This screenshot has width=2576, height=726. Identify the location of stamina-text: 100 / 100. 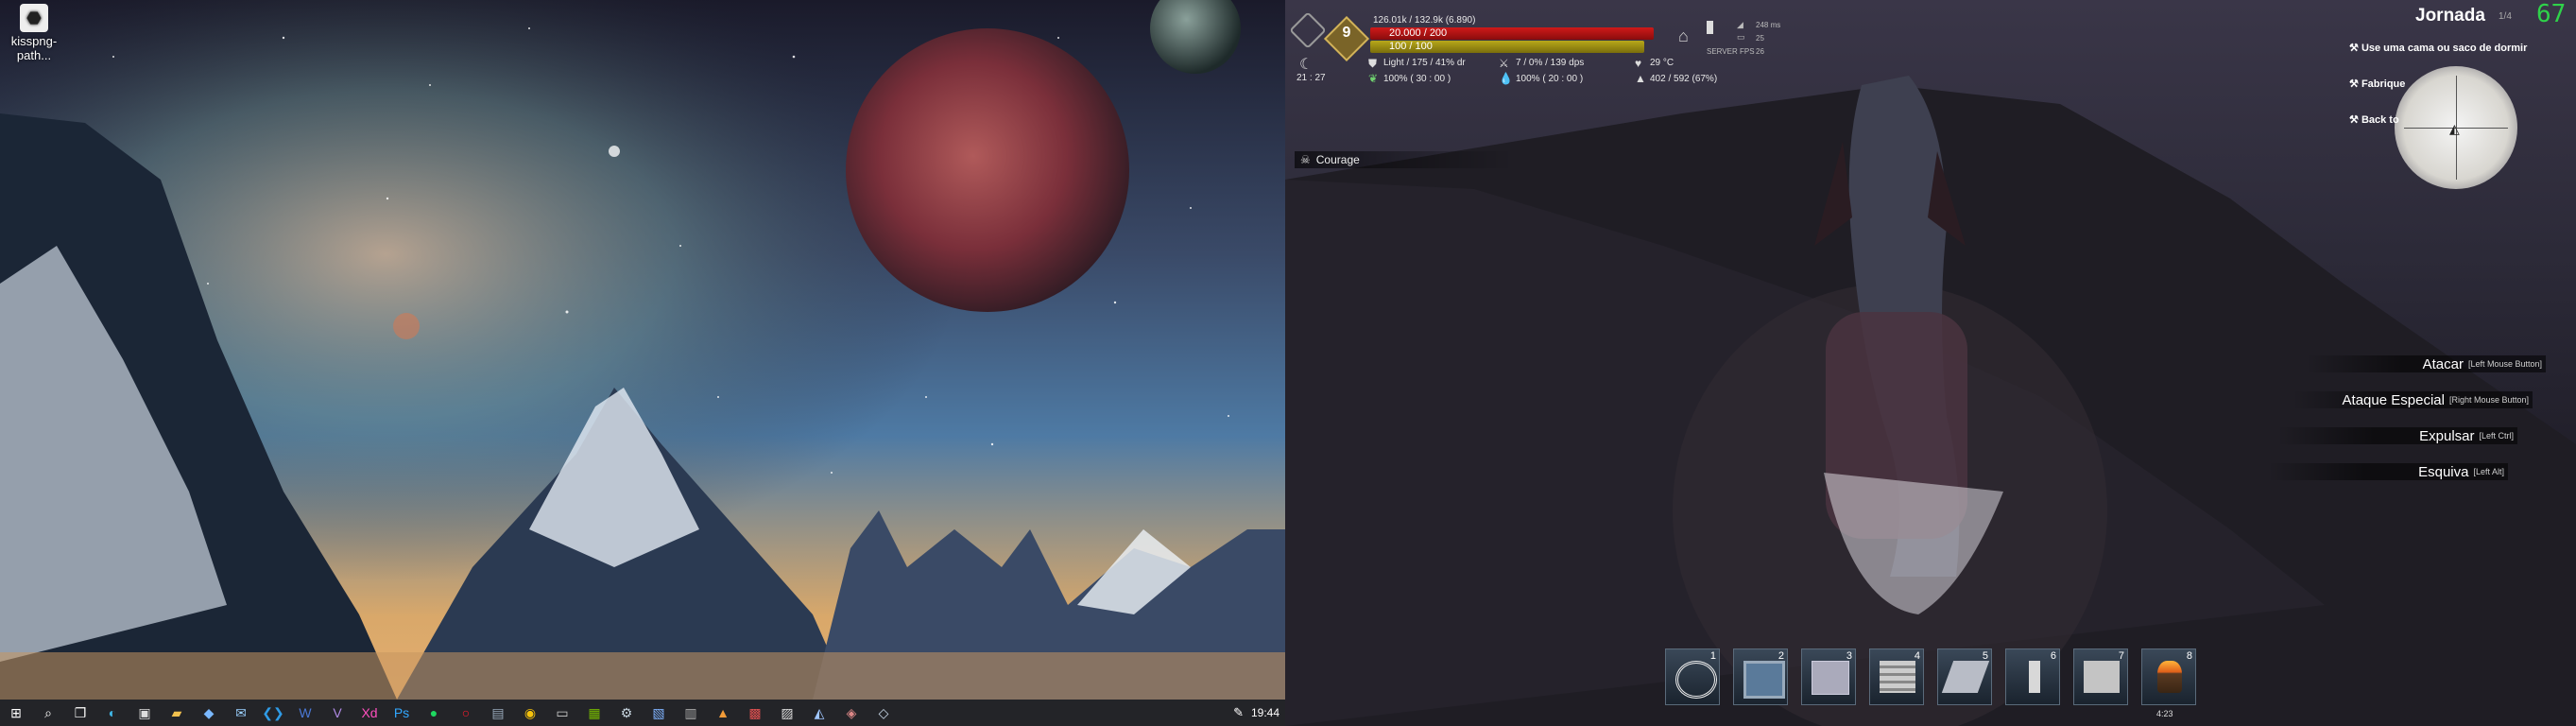
(1411, 46).